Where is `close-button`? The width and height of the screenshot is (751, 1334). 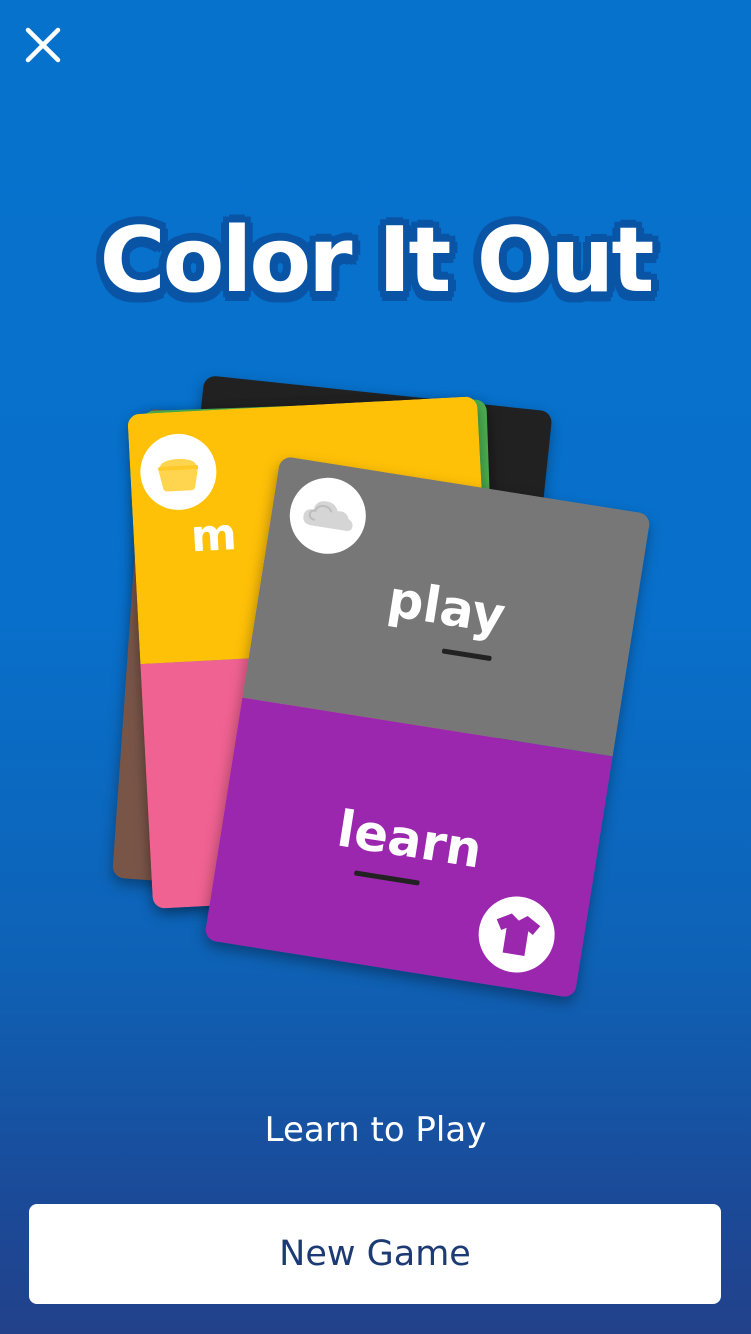 close-button is located at coordinates (43, 45).